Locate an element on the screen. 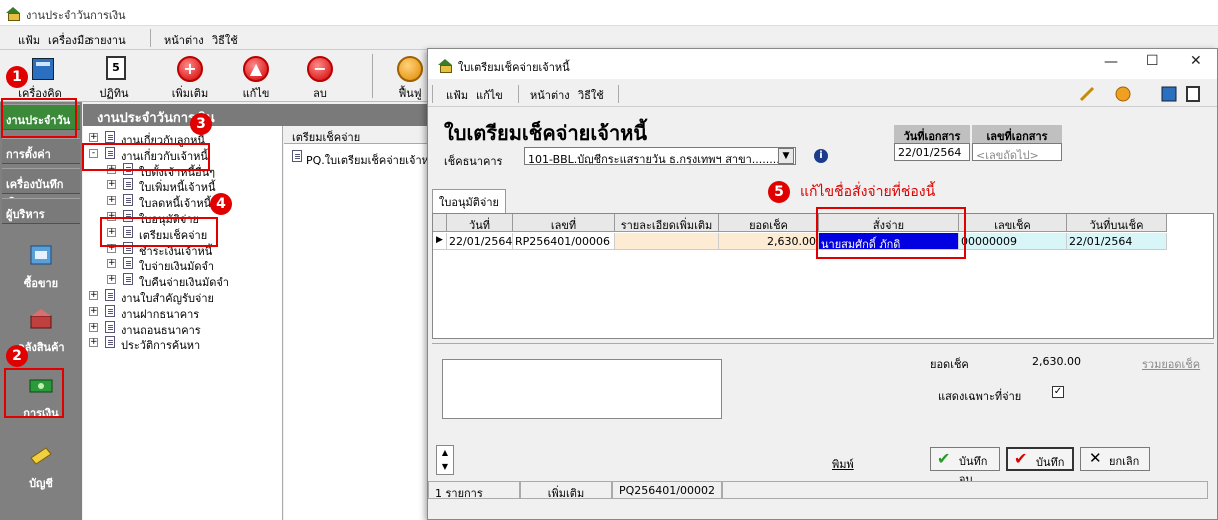  calendar-button: 5 ปฏิทิน is located at coordinates (114, 75).